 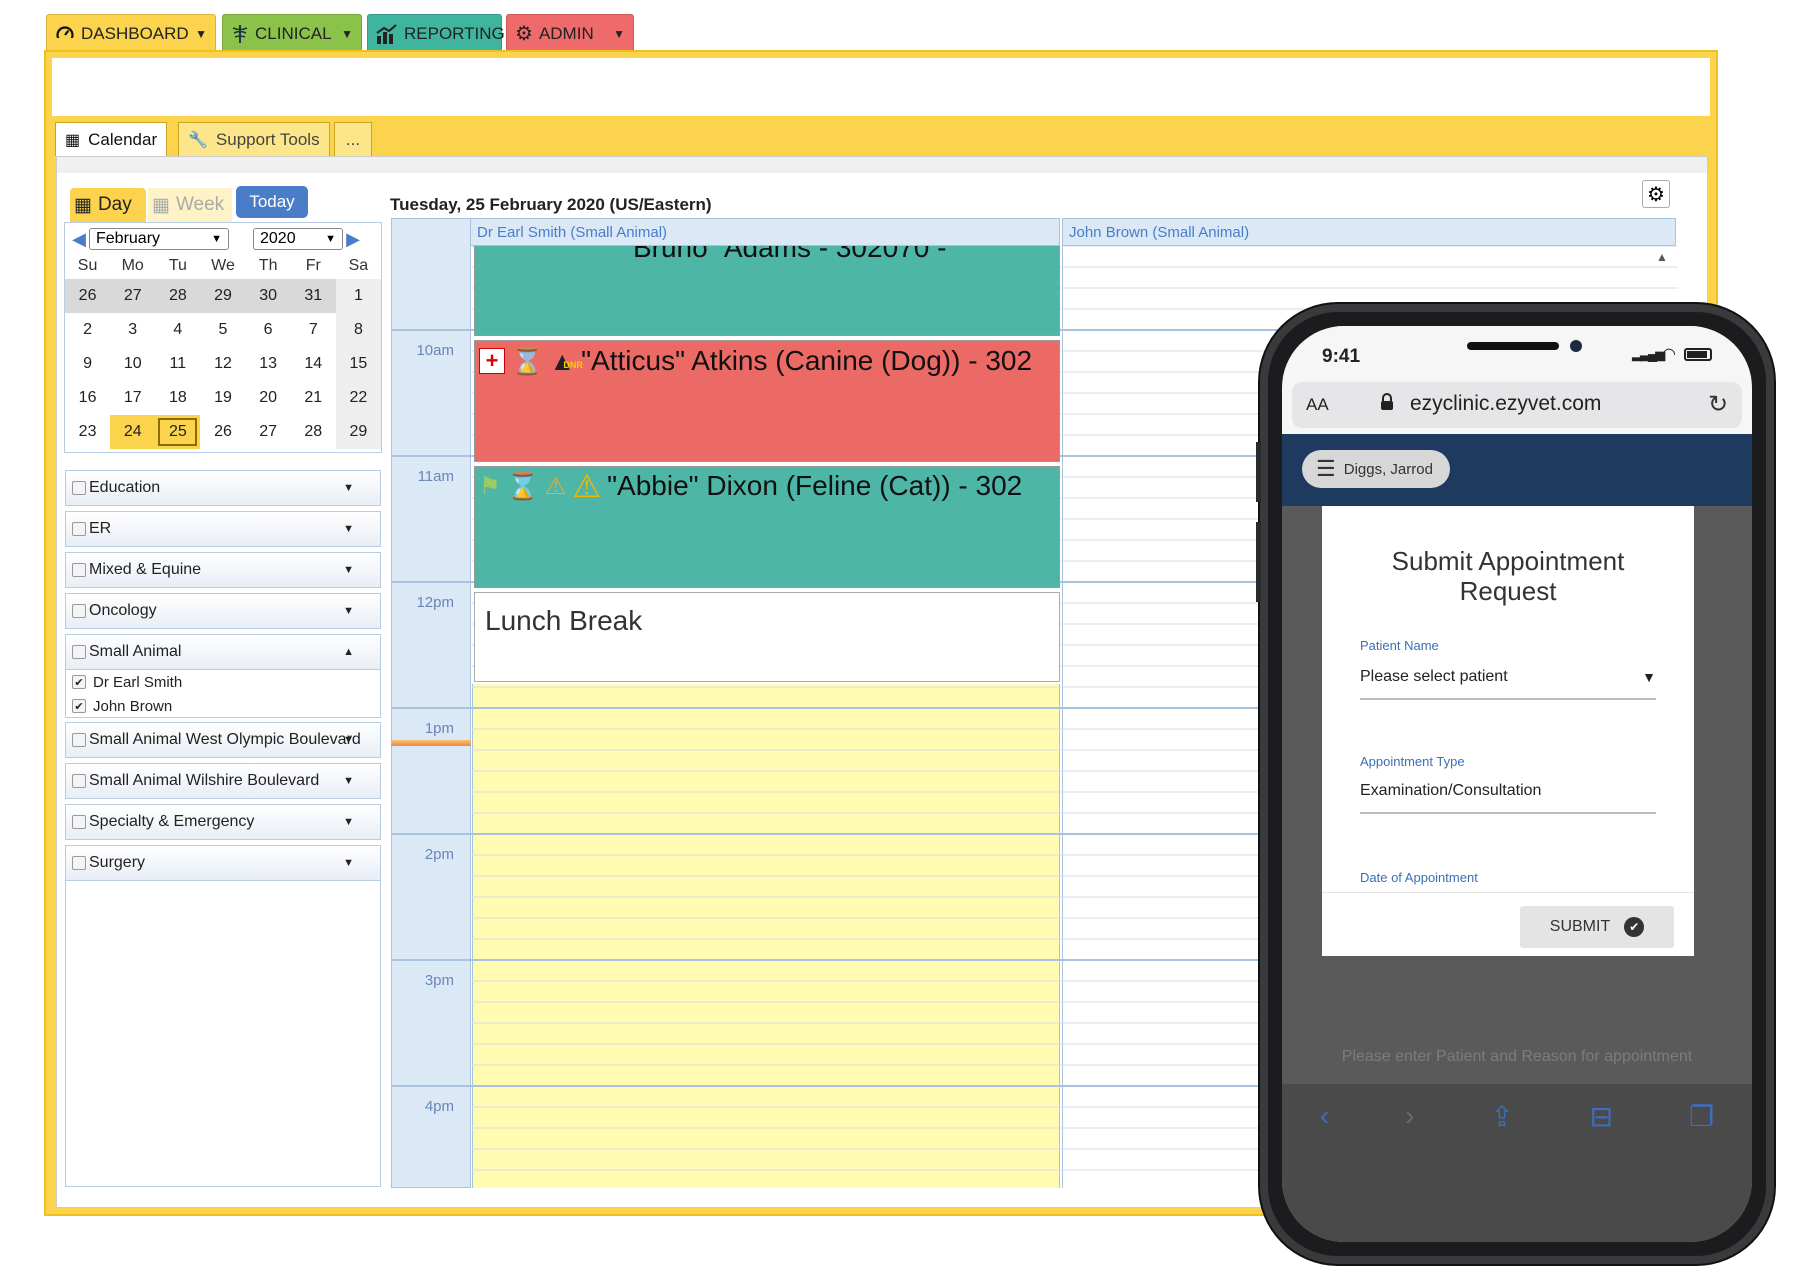 I want to click on view-week-button: ▦ Week, so click(x=190, y=205).